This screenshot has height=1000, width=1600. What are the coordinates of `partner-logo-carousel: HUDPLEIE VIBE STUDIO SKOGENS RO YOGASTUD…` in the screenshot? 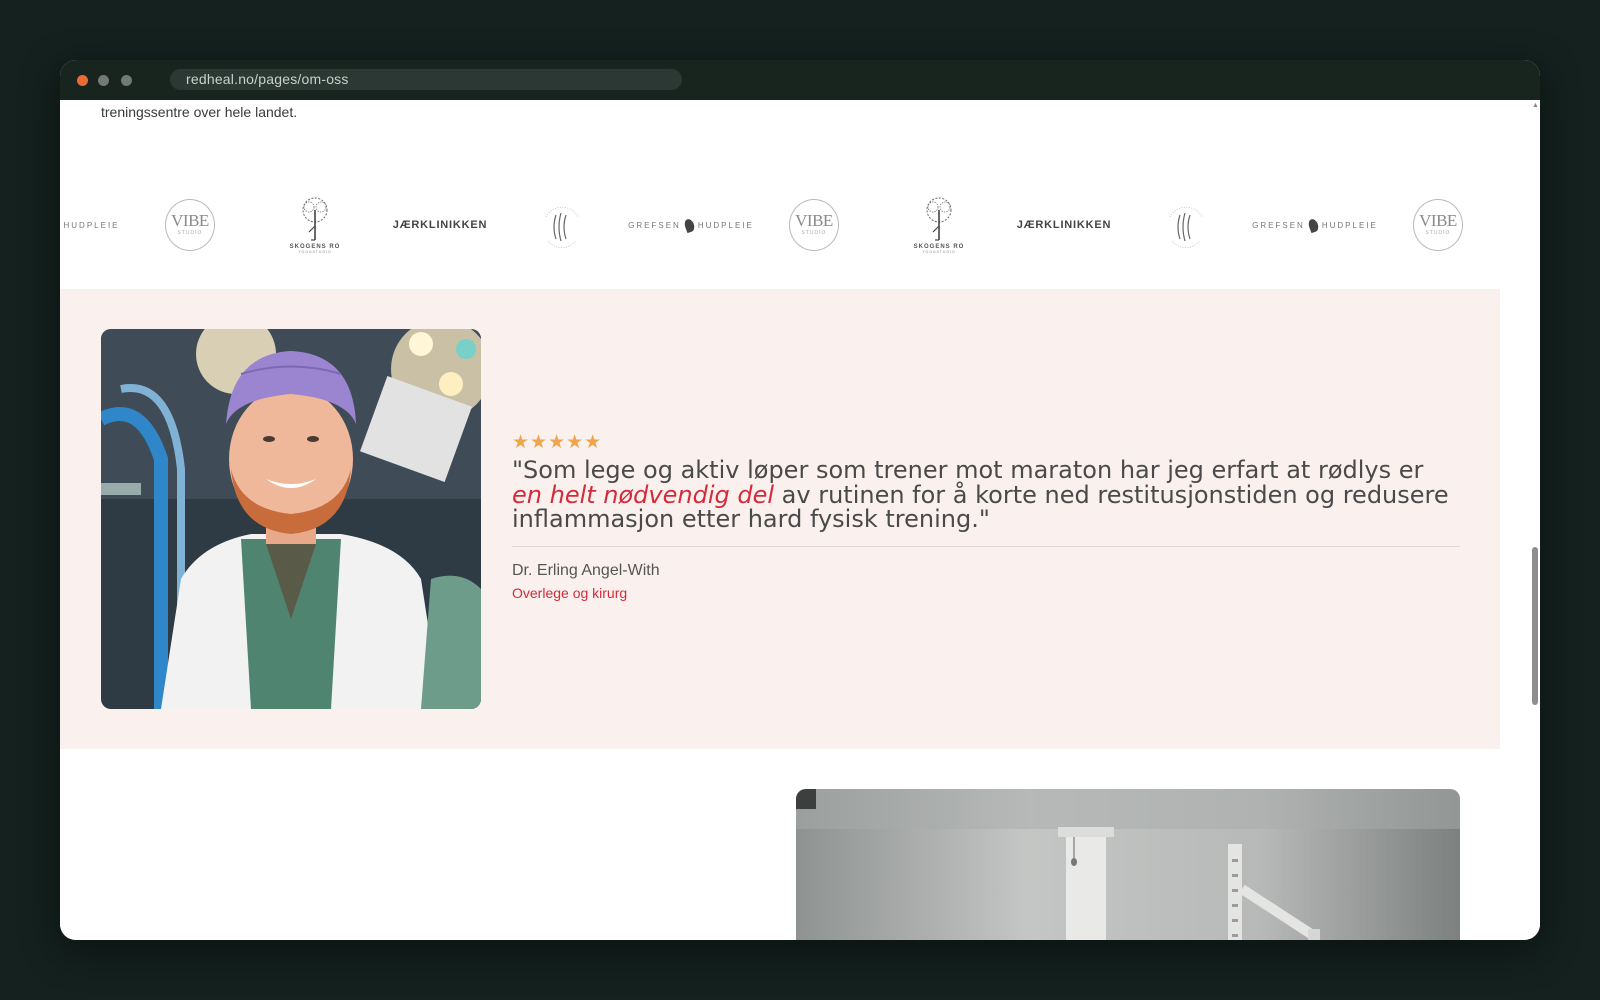 It's located at (795, 225).